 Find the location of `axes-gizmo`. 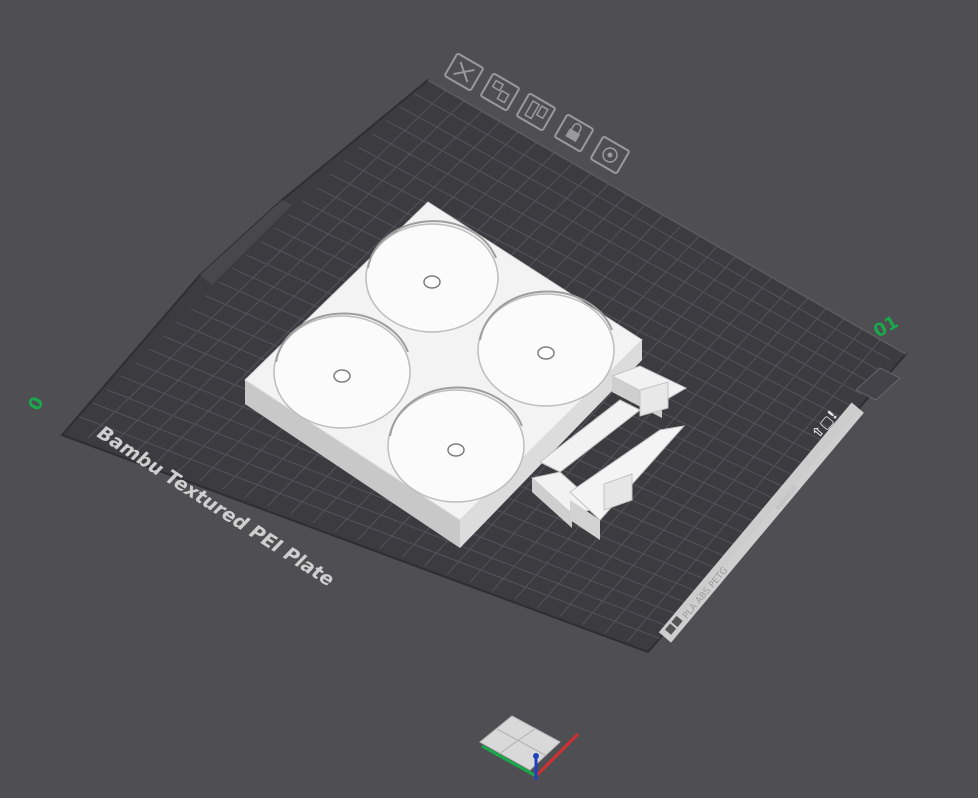

axes-gizmo is located at coordinates (529, 747).